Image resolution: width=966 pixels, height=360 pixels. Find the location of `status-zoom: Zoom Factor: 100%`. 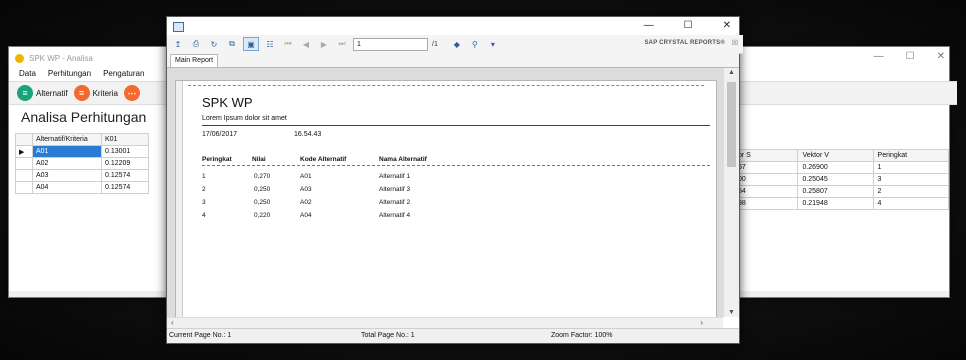

status-zoom: Zoom Factor: 100% is located at coordinates (582, 335).